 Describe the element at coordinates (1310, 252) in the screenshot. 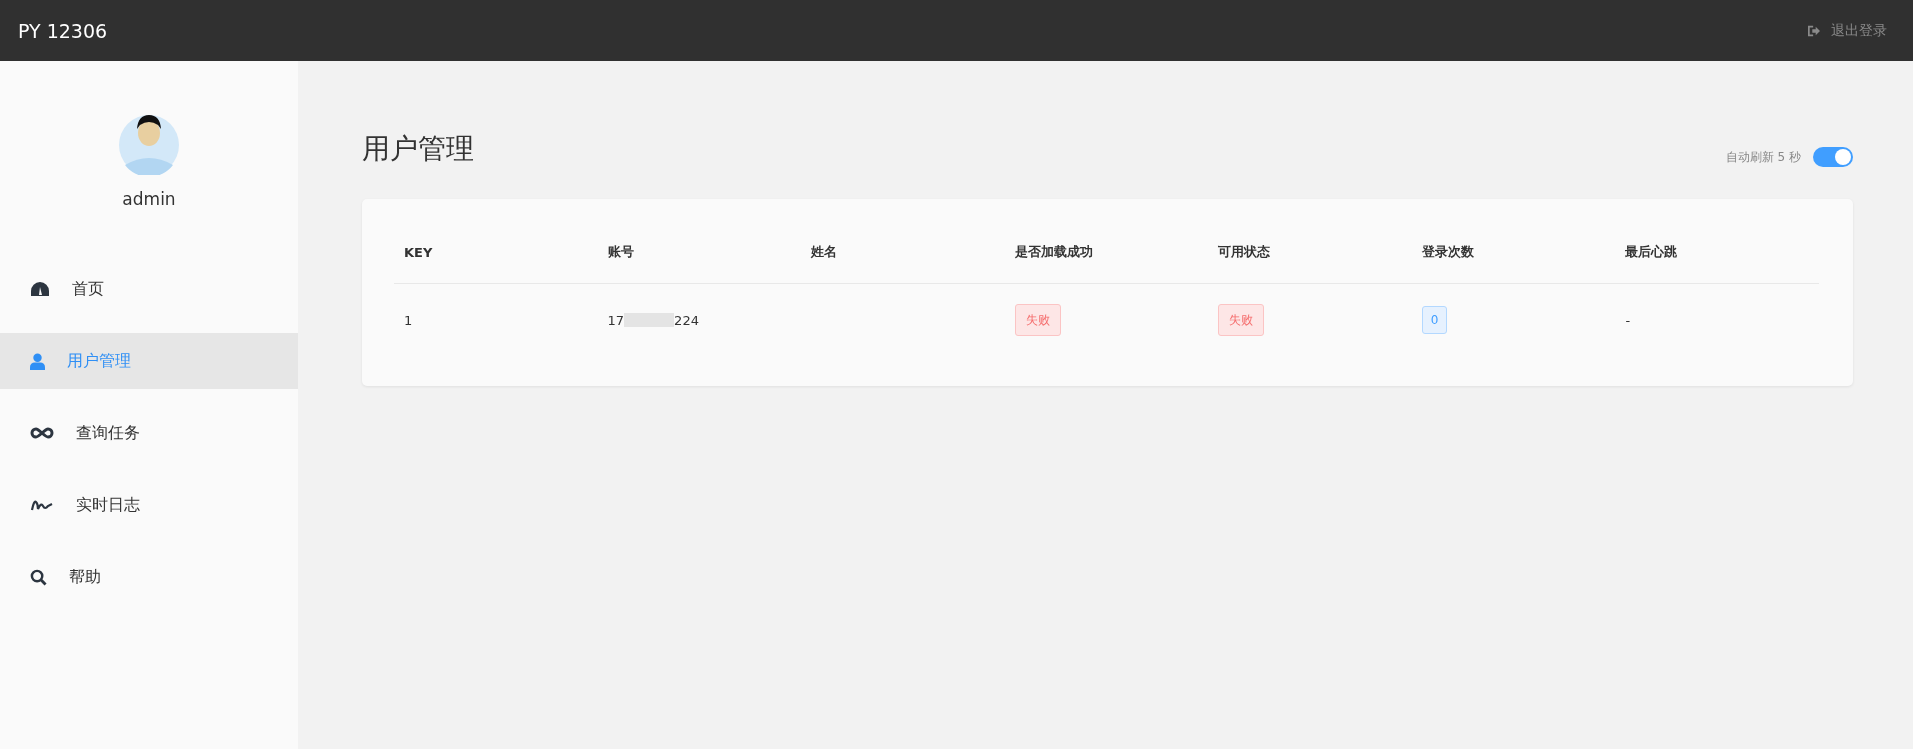

I see `column-header: 可用状态` at that location.